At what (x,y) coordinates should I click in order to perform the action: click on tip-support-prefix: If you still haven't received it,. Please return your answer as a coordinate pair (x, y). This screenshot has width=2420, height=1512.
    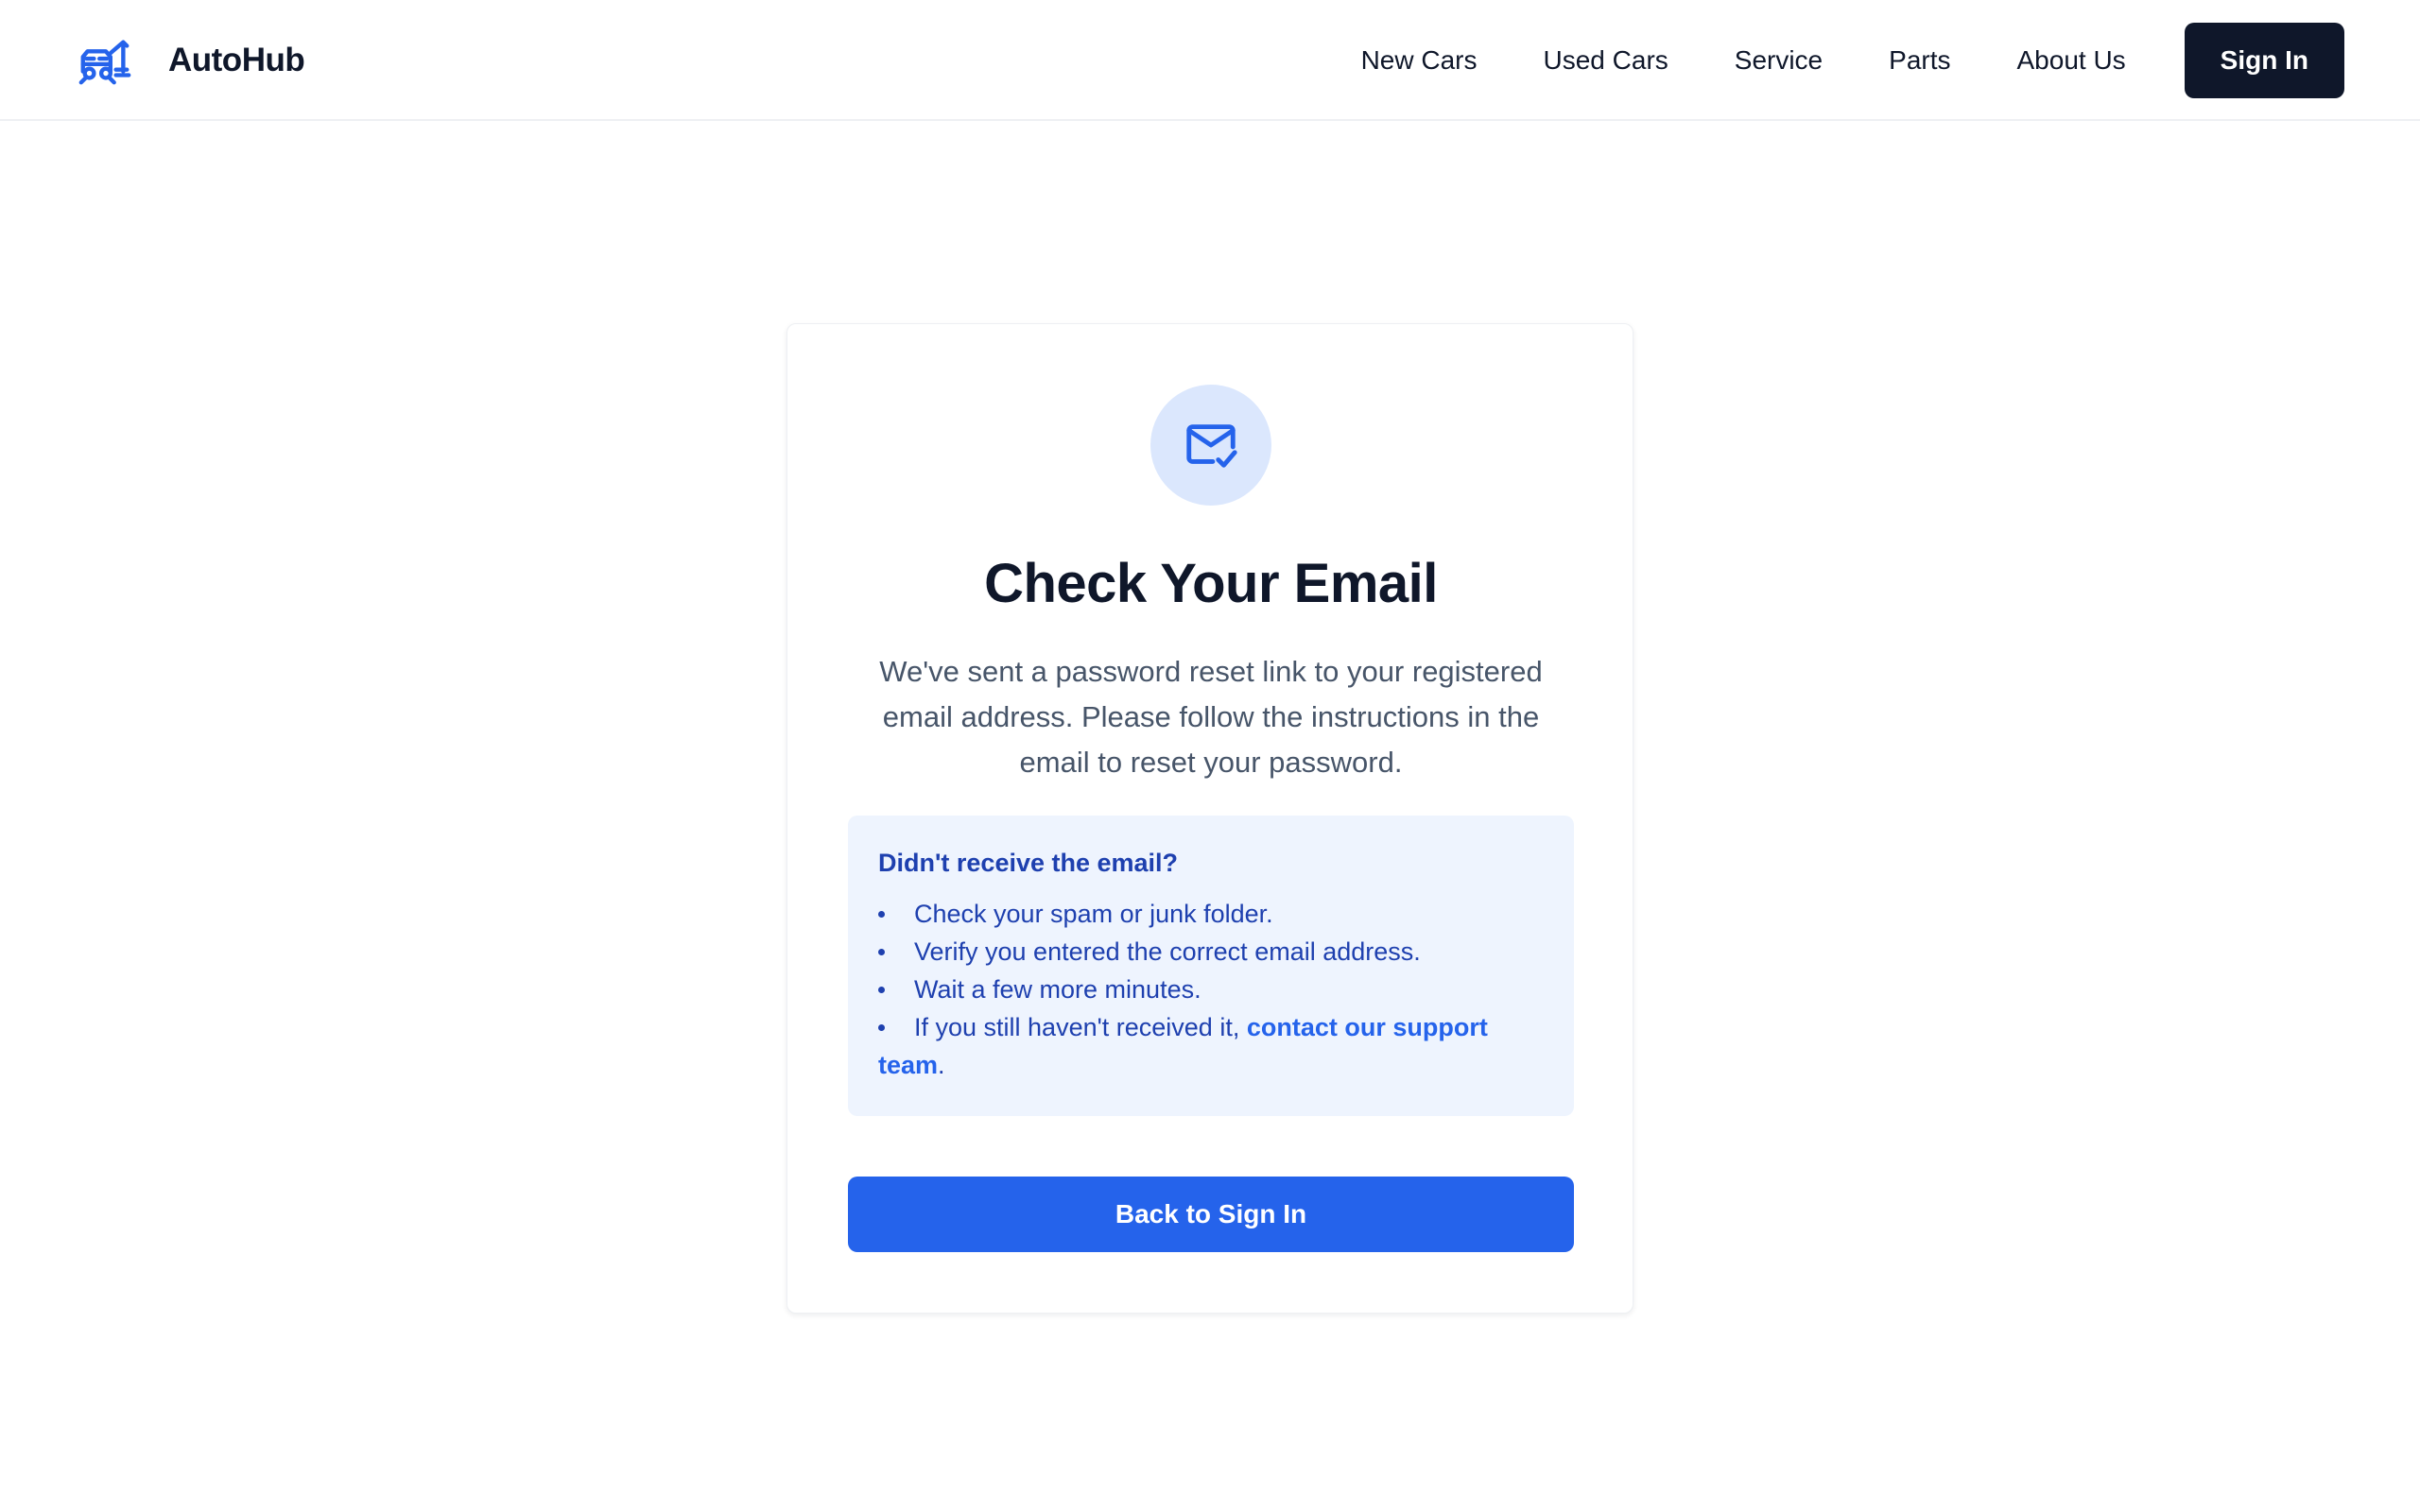
    Looking at the image, I should click on (1080, 1027).